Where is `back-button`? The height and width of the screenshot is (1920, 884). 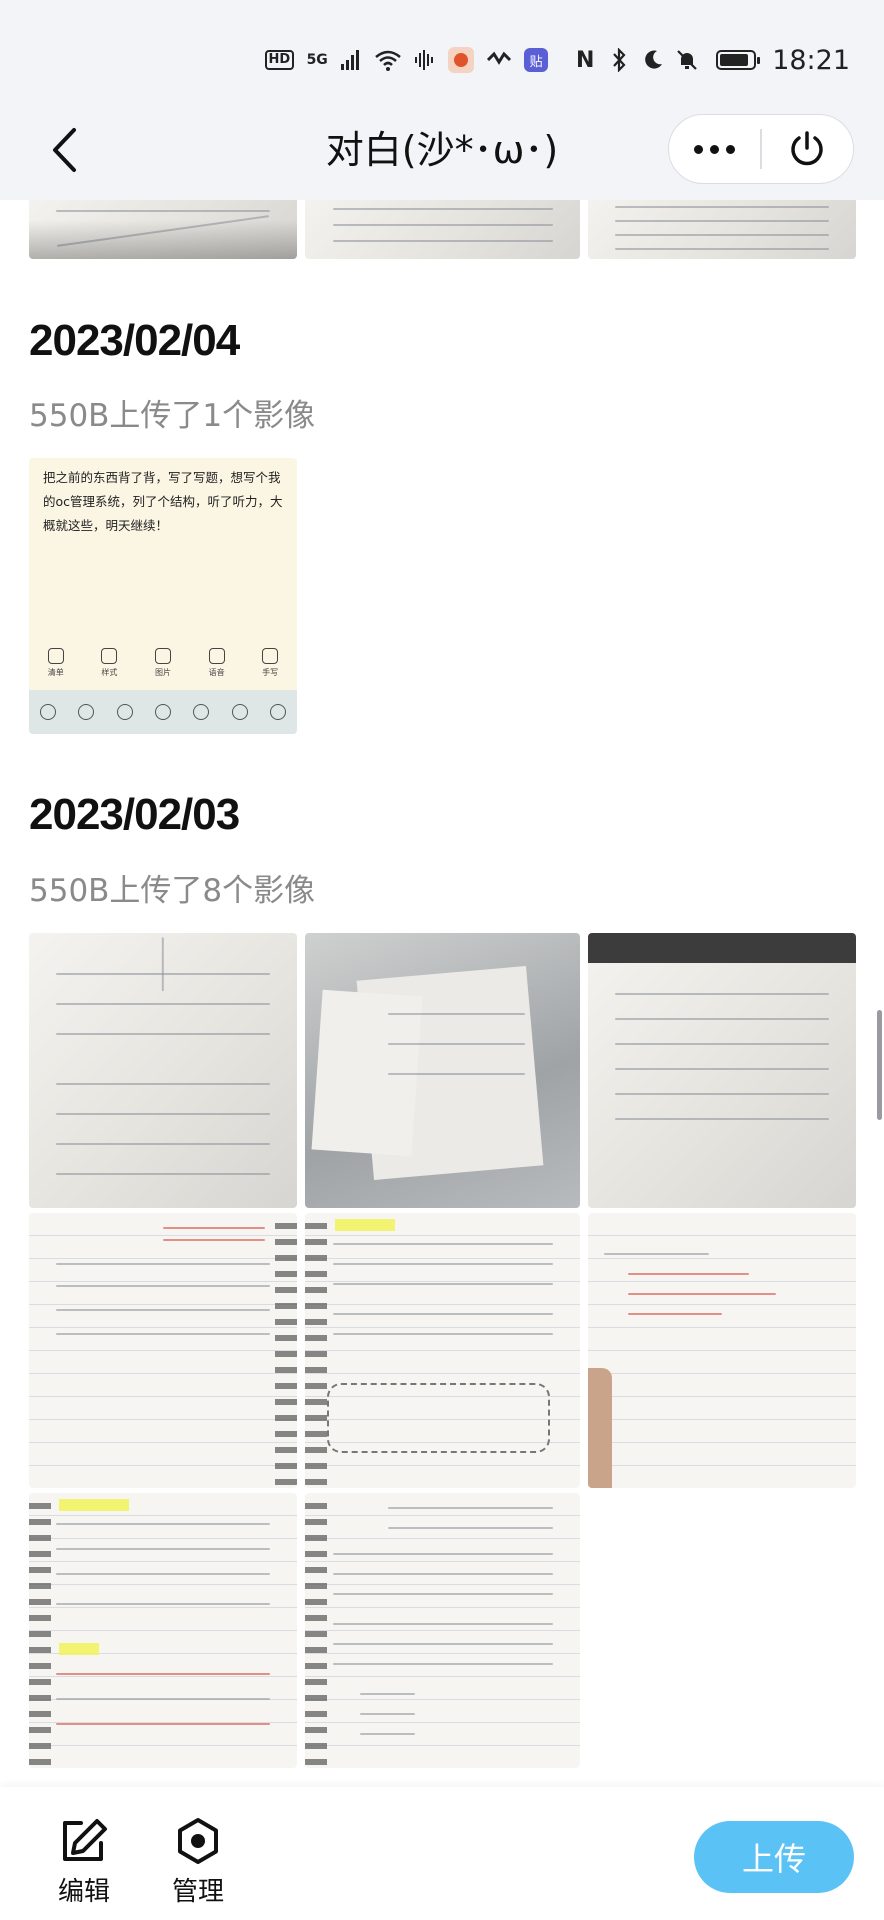 back-button is located at coordinates (64, 150).